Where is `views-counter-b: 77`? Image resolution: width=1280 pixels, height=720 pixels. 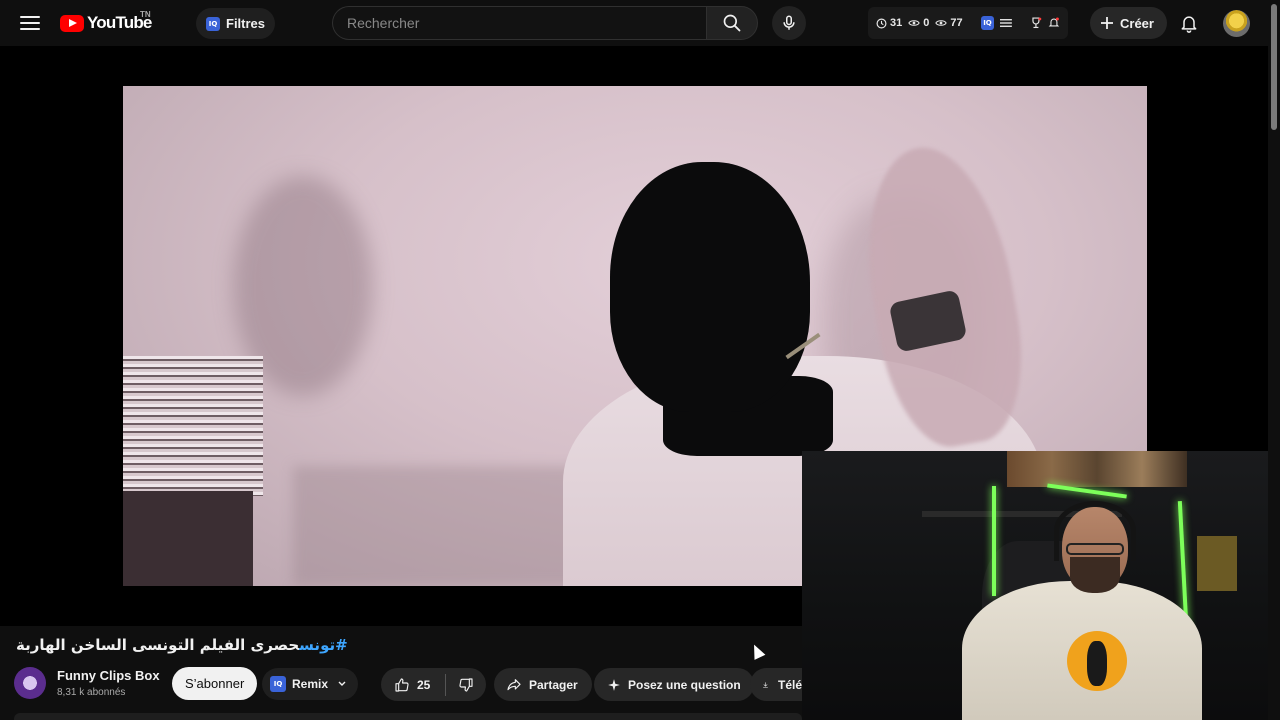
views-counter-b: 77 is located at coordinates (949, 23).